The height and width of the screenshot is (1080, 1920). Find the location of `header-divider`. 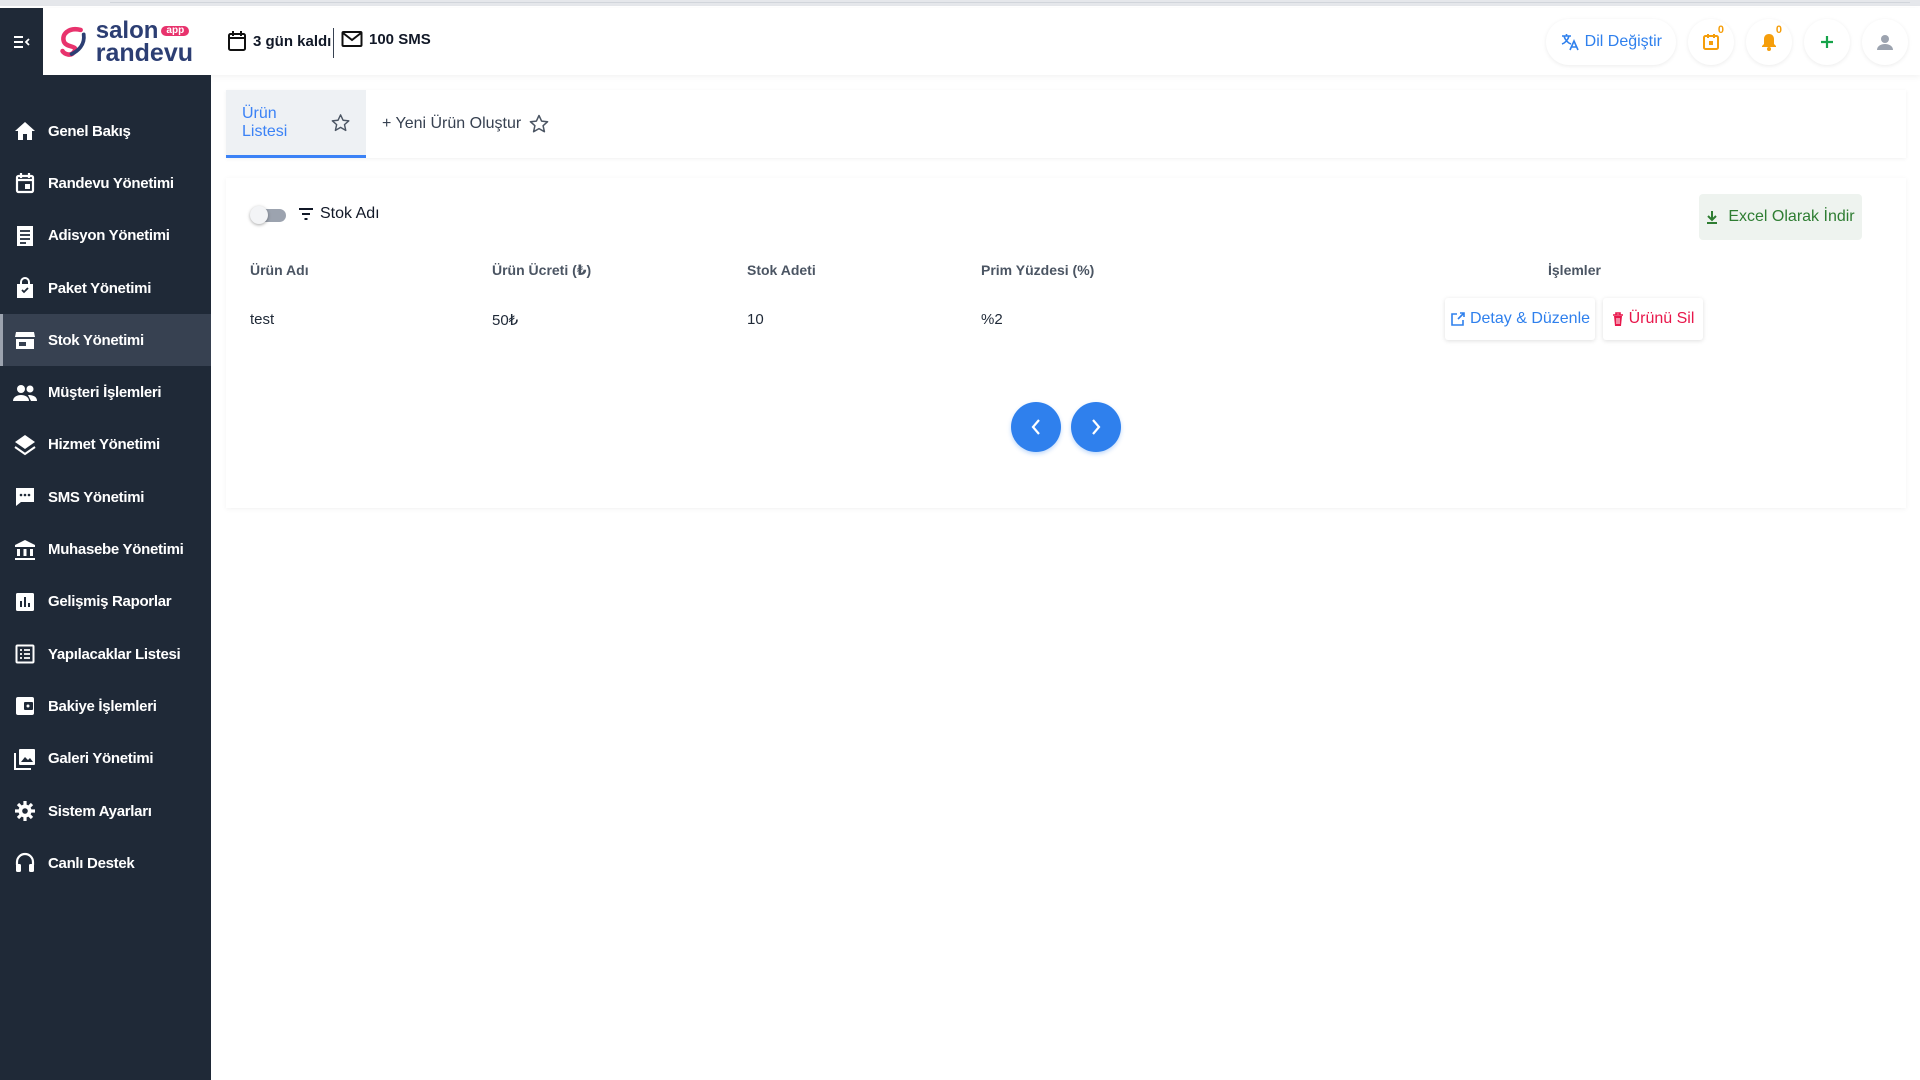

header-divider is located at coordinates (333, 43).